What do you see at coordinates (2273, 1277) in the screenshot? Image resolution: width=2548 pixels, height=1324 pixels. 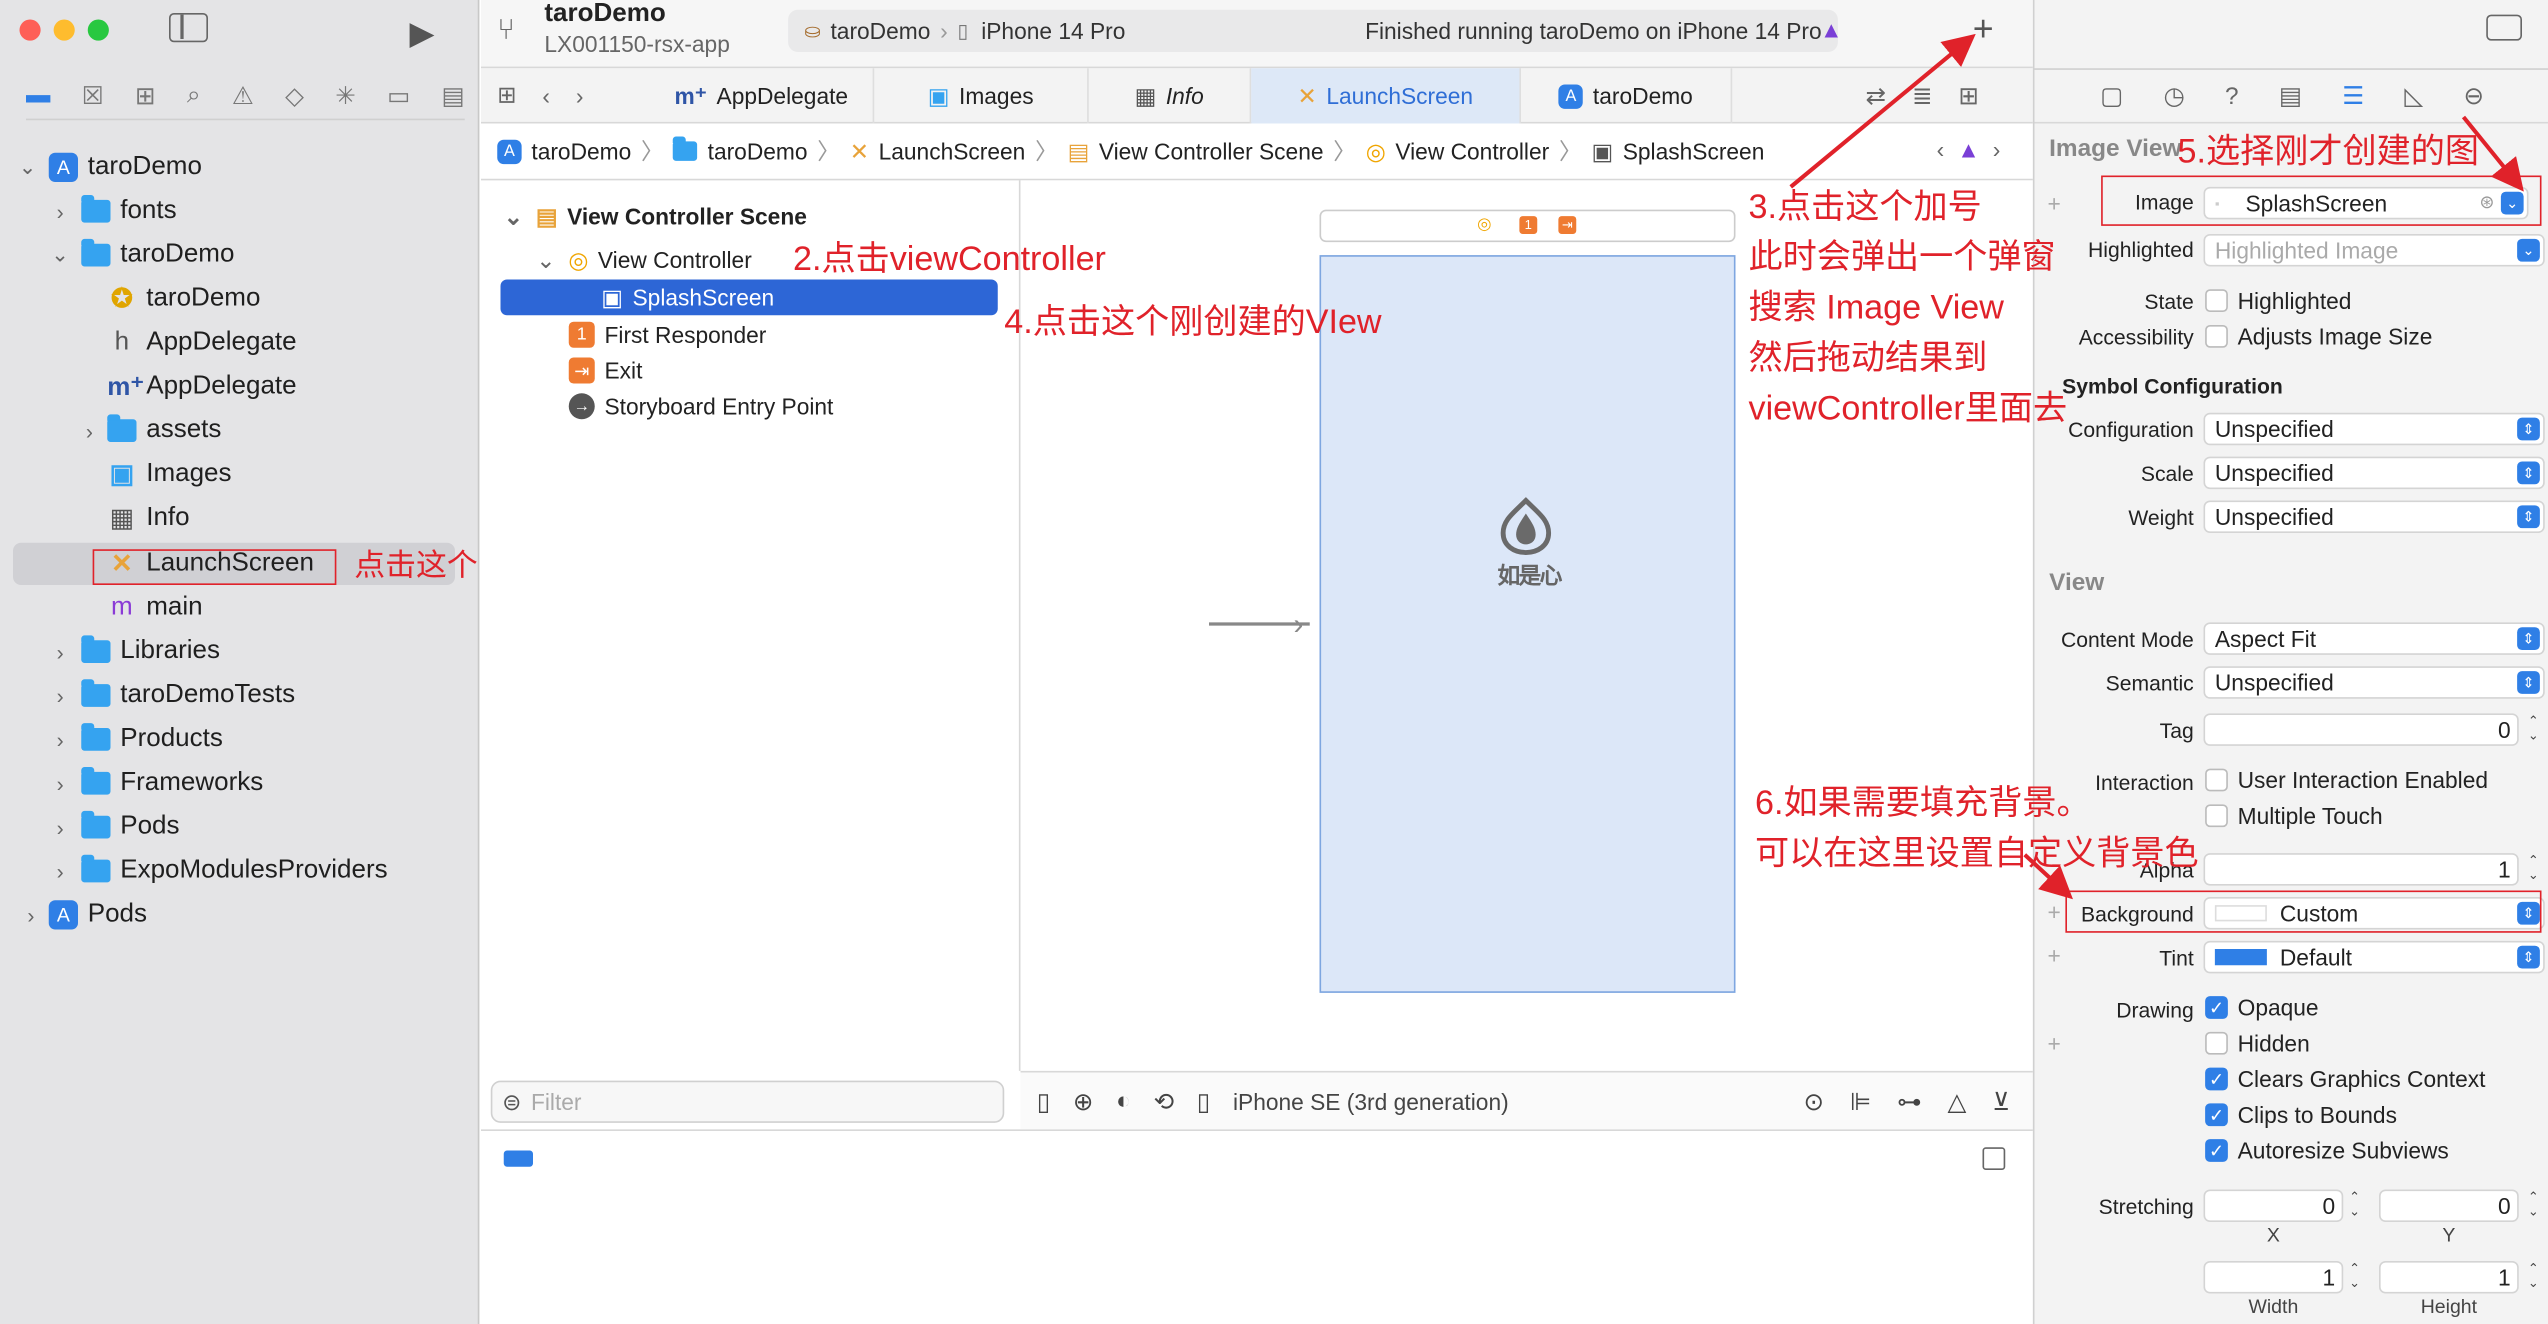 I see `stretch-width-field: 1` at bounding box center [2273, 1277].